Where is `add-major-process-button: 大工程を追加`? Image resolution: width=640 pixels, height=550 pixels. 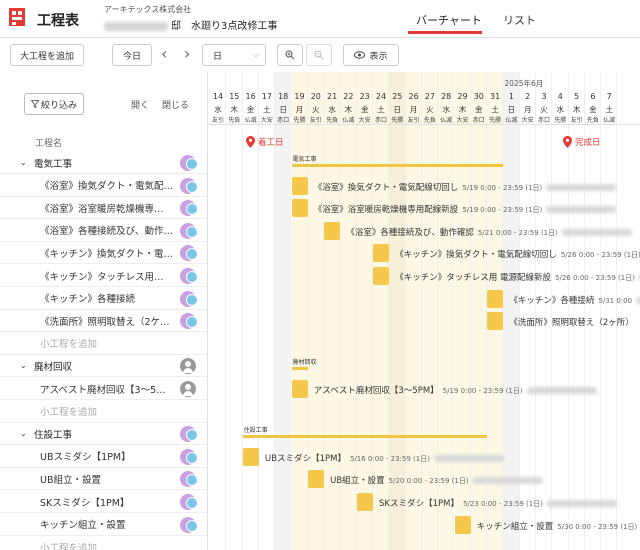
add-major-process-button: 大工程を追加 is located at coordinates (47, 55).